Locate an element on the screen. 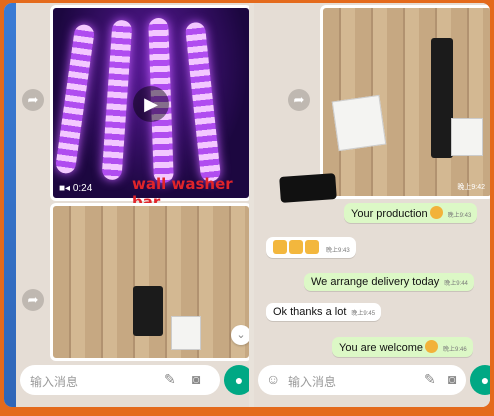  message-text: Ok thanks a lot is located at coordinates (310, 312).